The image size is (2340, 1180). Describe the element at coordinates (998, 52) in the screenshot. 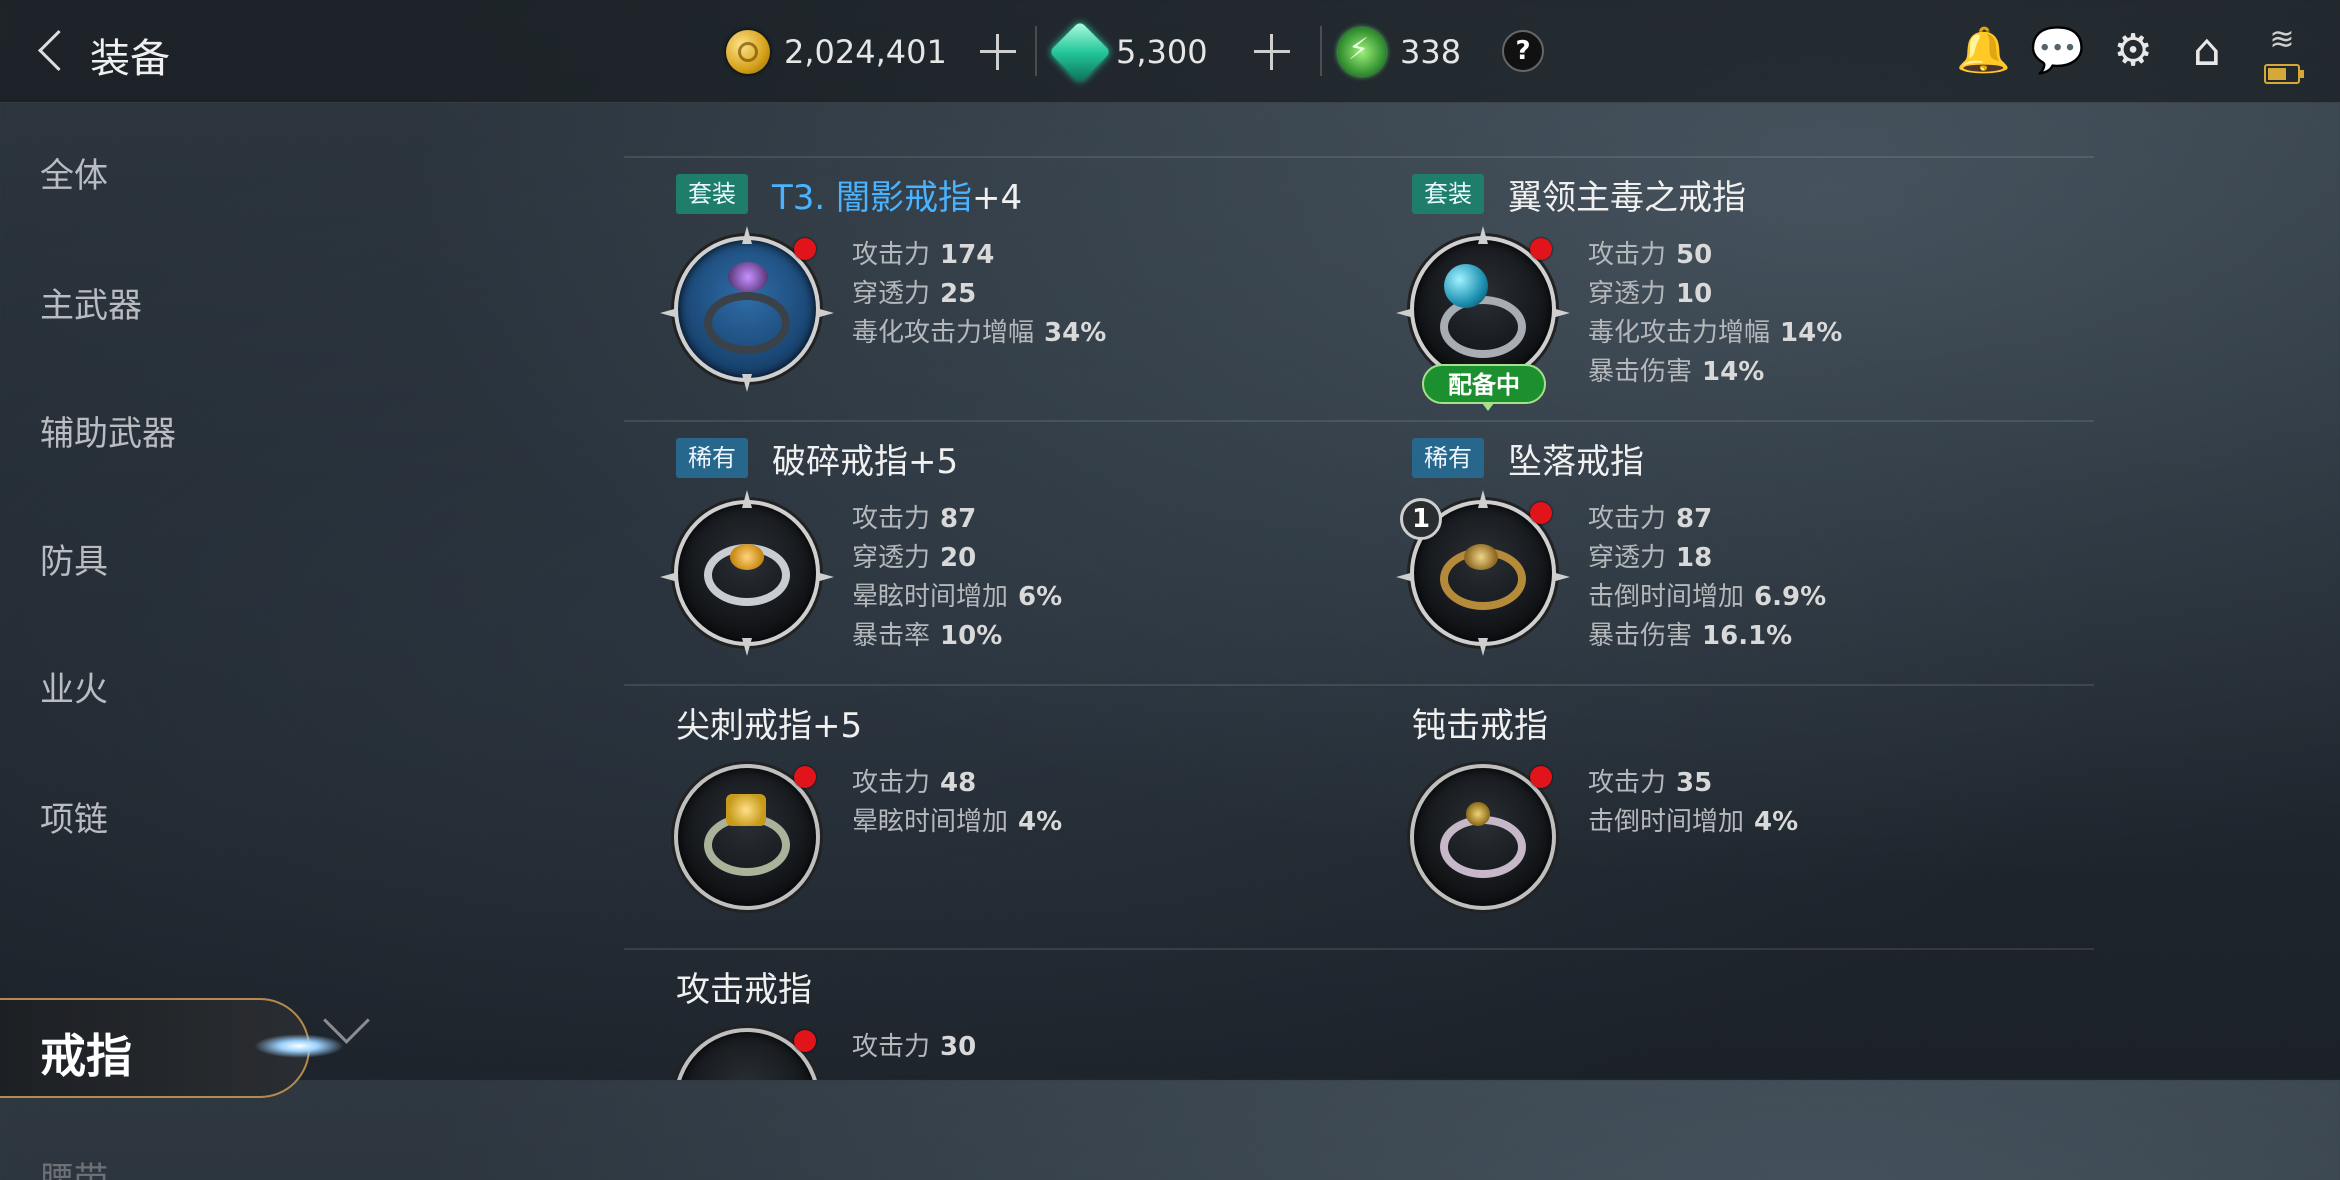

I see `add-gold-button` at that location.